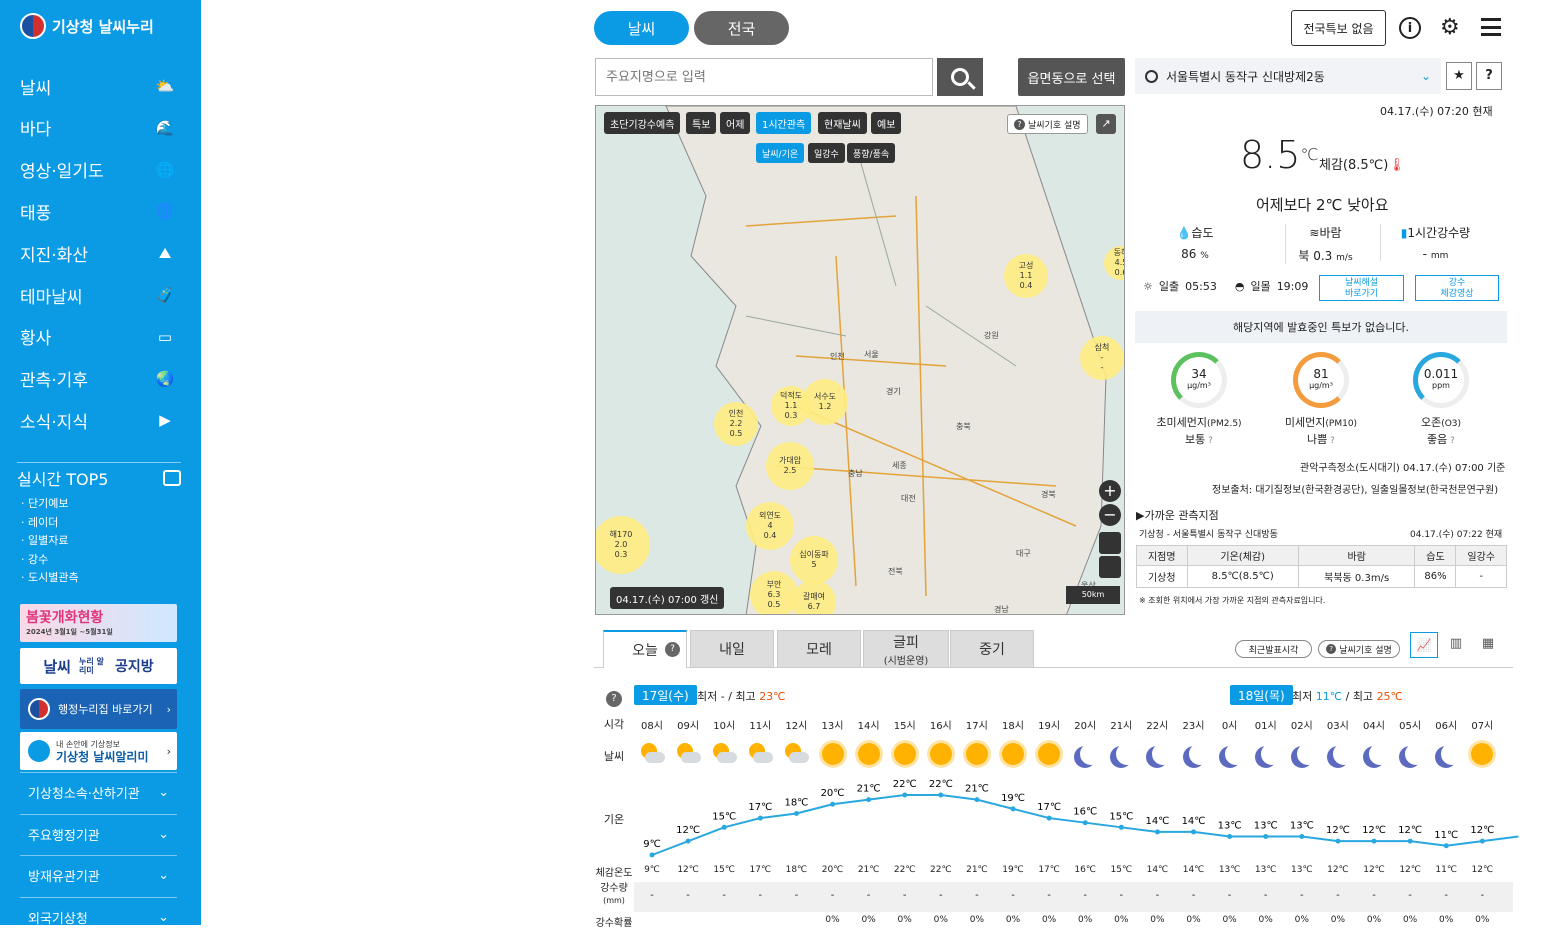 The width and height of the screenshot is (1549, 929). Describe the element at coordinates (1338, 28) in the screenshot. I see `national-alert-button: 전국특보 없음` at that location.